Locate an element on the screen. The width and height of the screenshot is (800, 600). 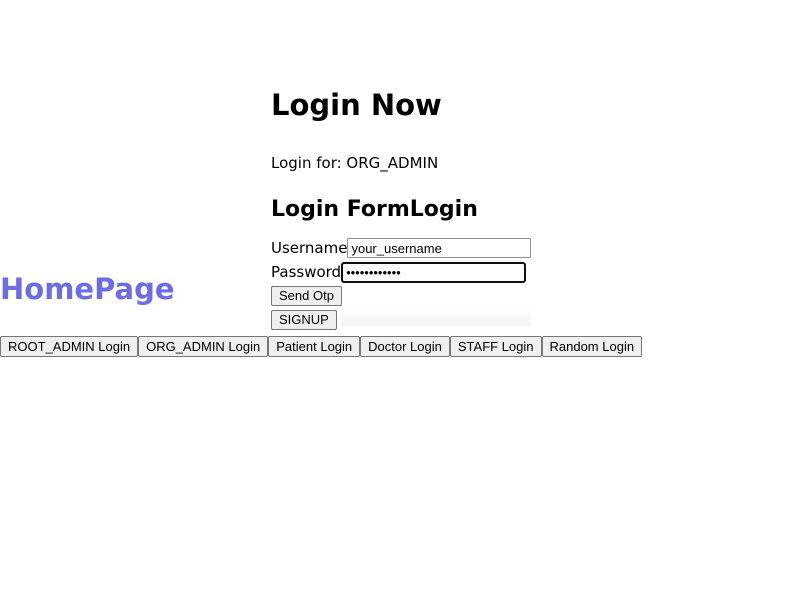
signup-button: SIGNUP is located at coordinates (304, 320).